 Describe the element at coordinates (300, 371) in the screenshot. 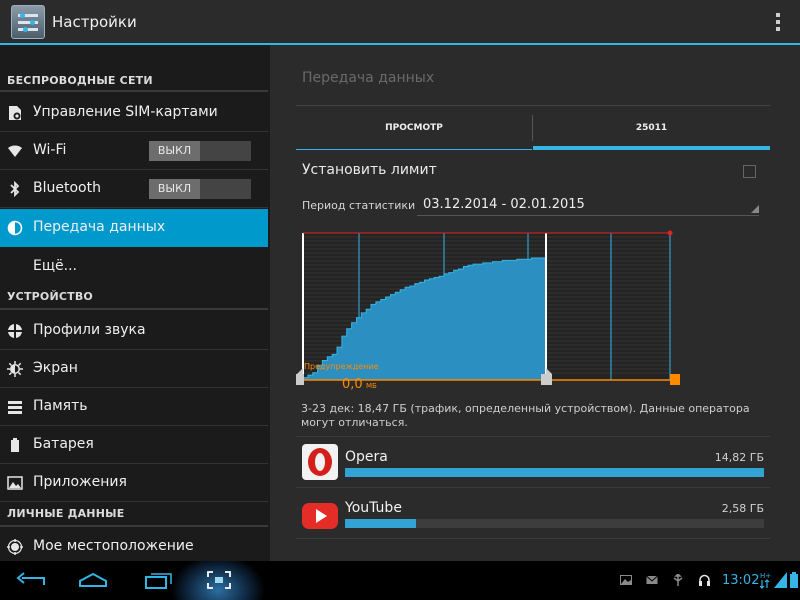

I see `range-start-handle-tip` at that location.